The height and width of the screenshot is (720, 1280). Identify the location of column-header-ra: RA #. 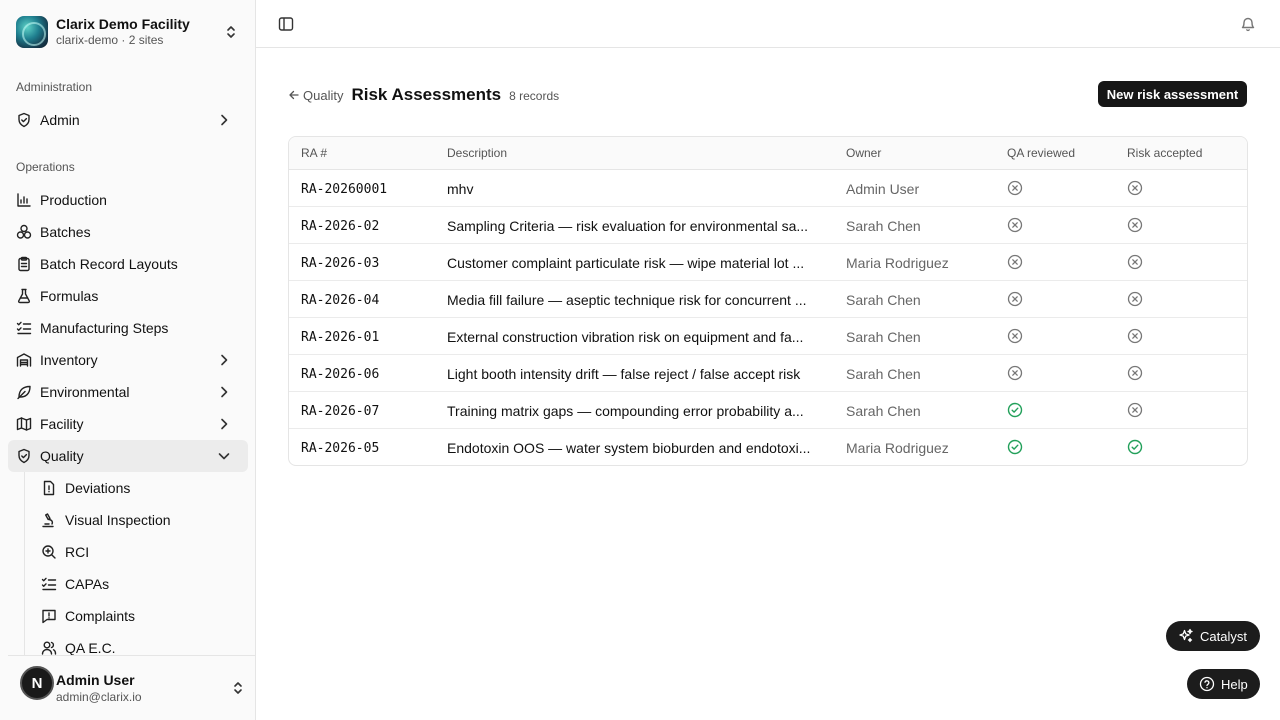
(314, 153).